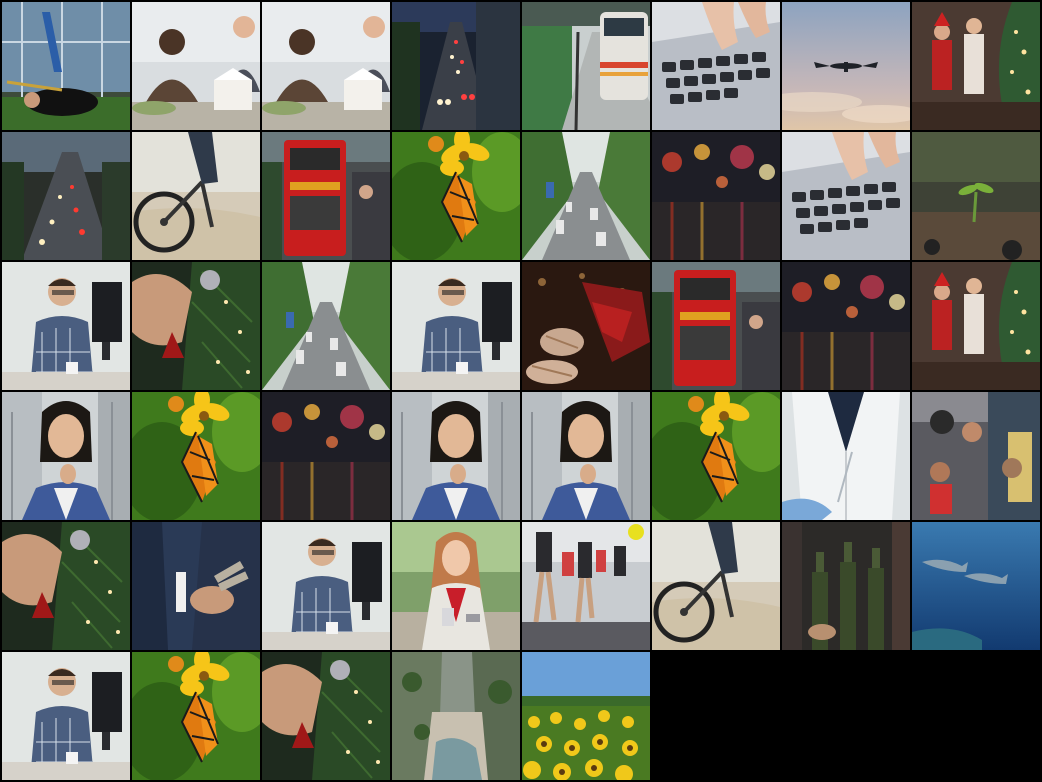 The image size is (1042, 782). I want to click on children-on-bus-thumbnail-image, so click(976, 456).